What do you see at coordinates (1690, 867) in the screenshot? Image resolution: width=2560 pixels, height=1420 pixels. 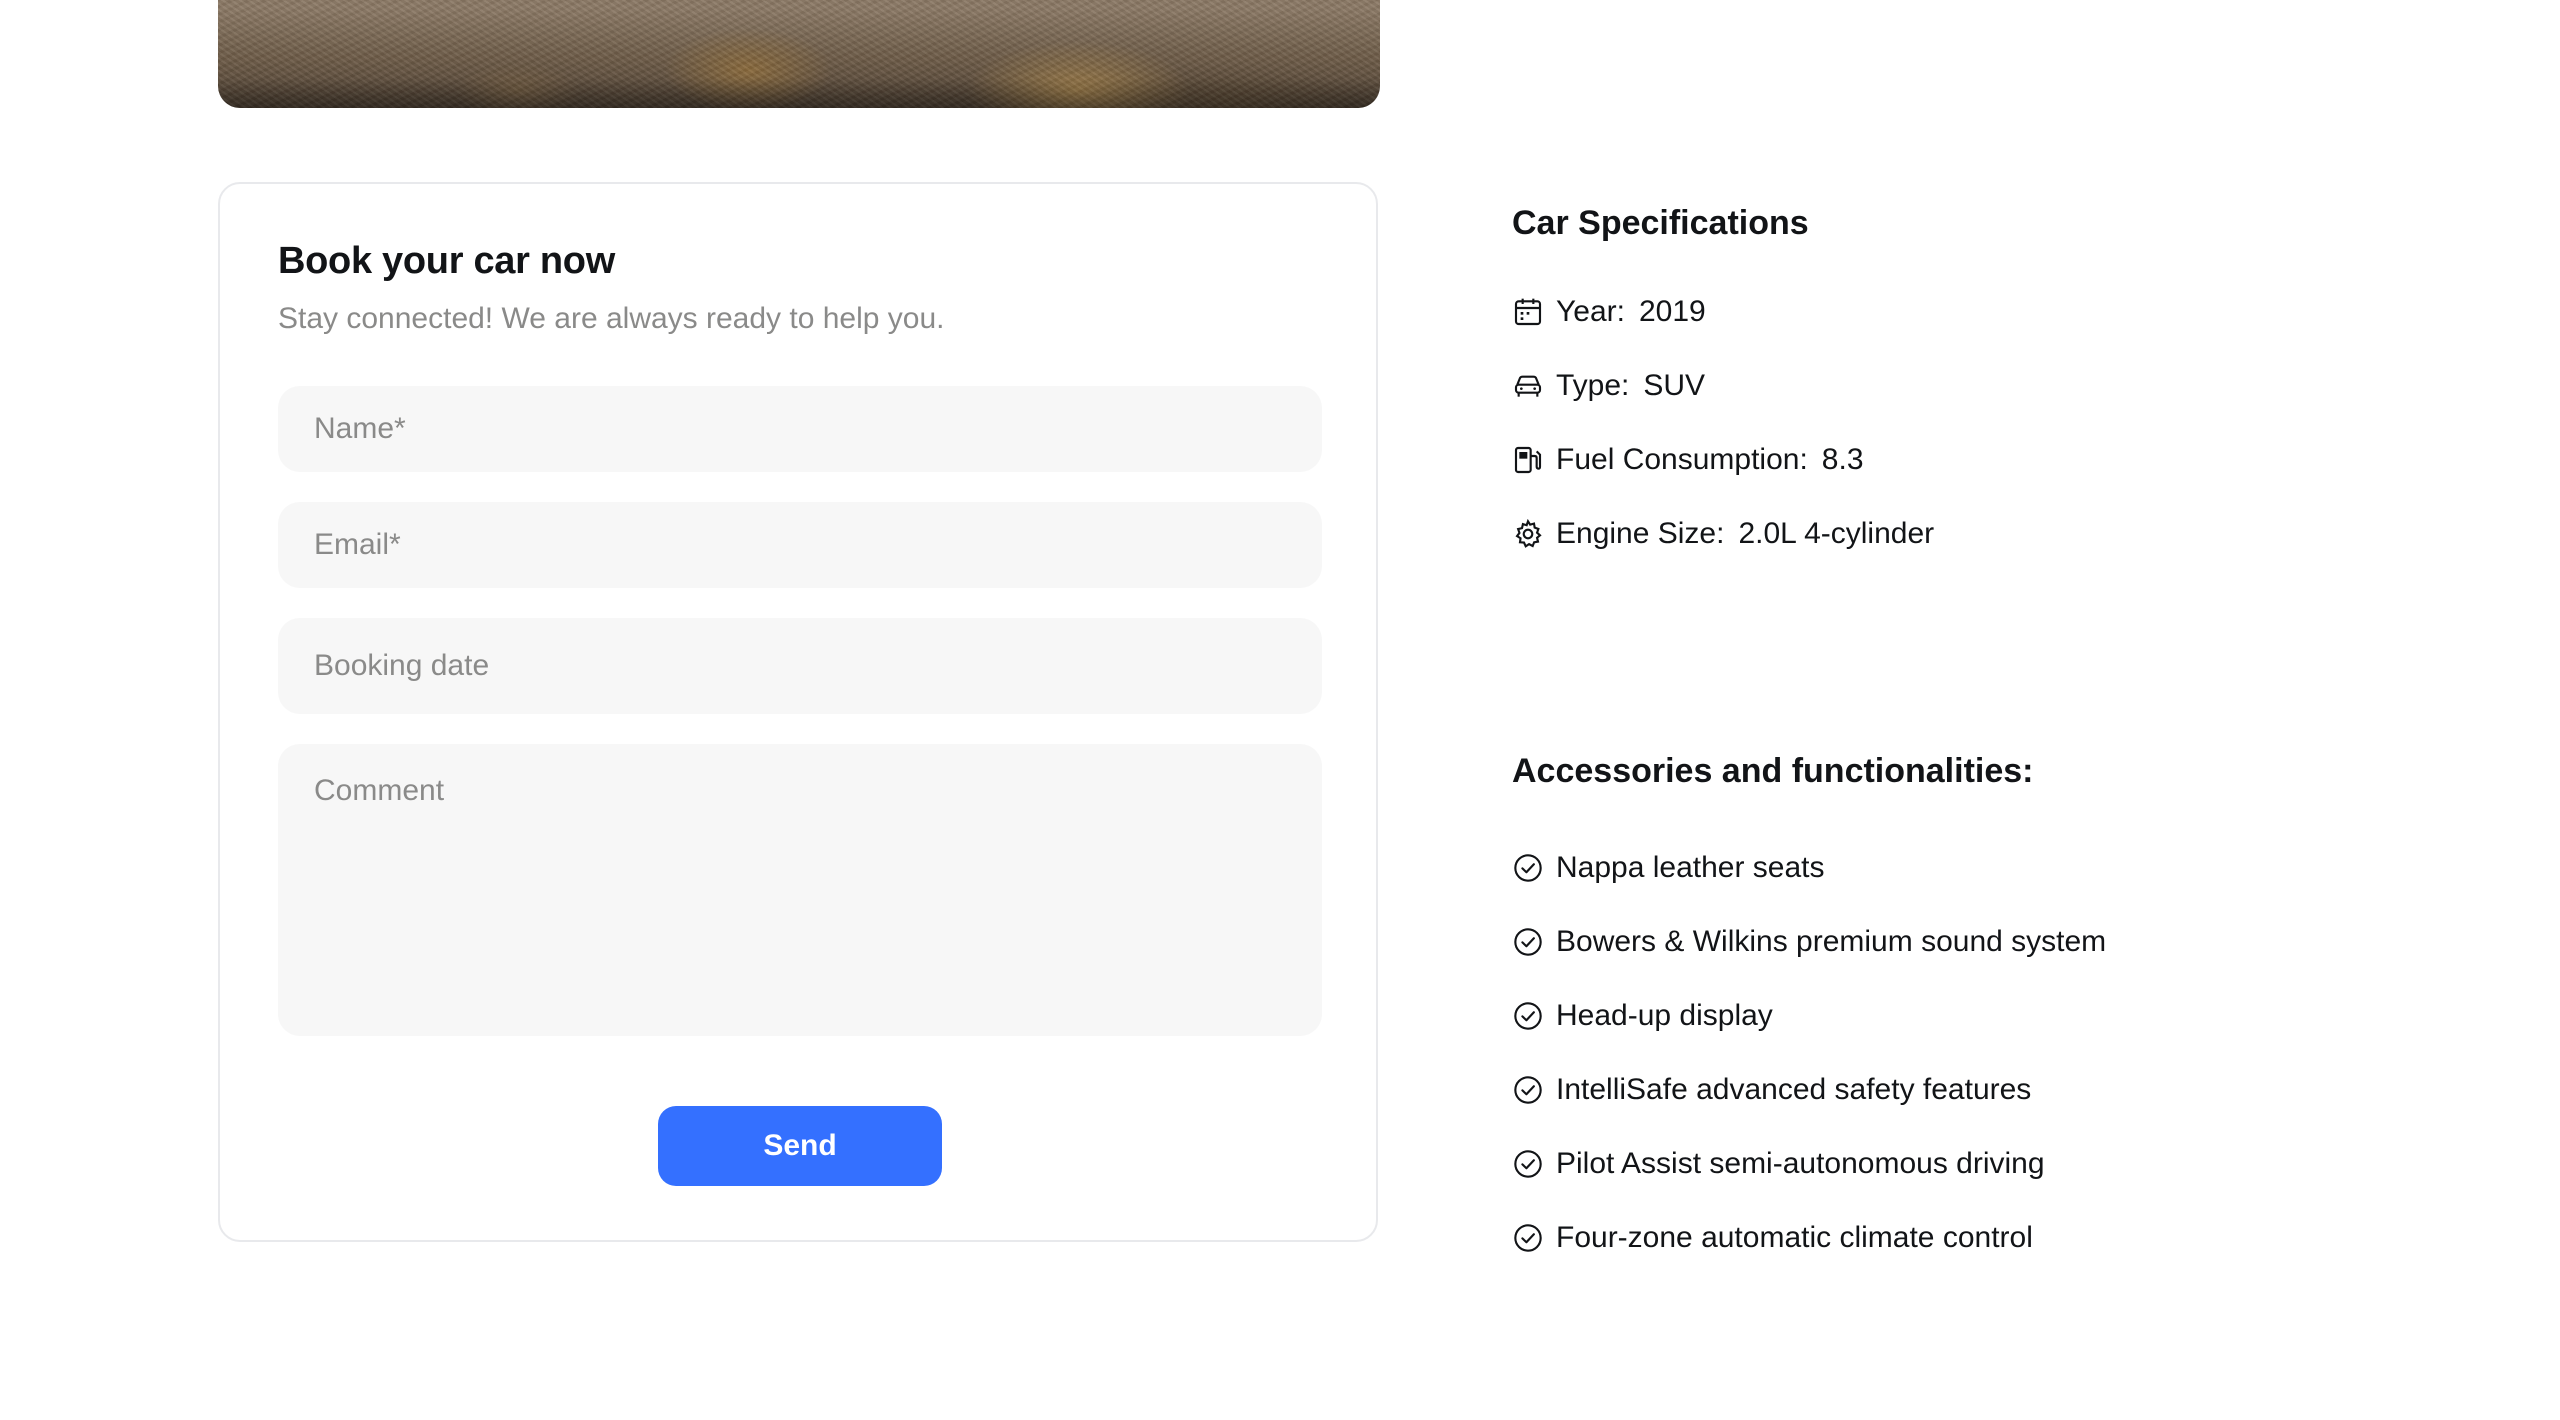 I see `accessory-label: Nappa leather seats` at bounding box center [1690, 867].